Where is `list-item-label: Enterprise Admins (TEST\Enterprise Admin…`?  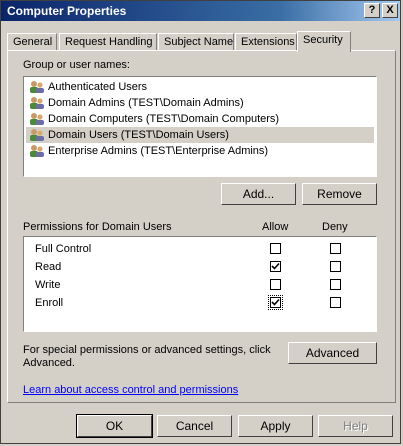 list-item-label: Enterprise Admins (TEST\Enterprise Admin… is located at coordinates (158, 151).